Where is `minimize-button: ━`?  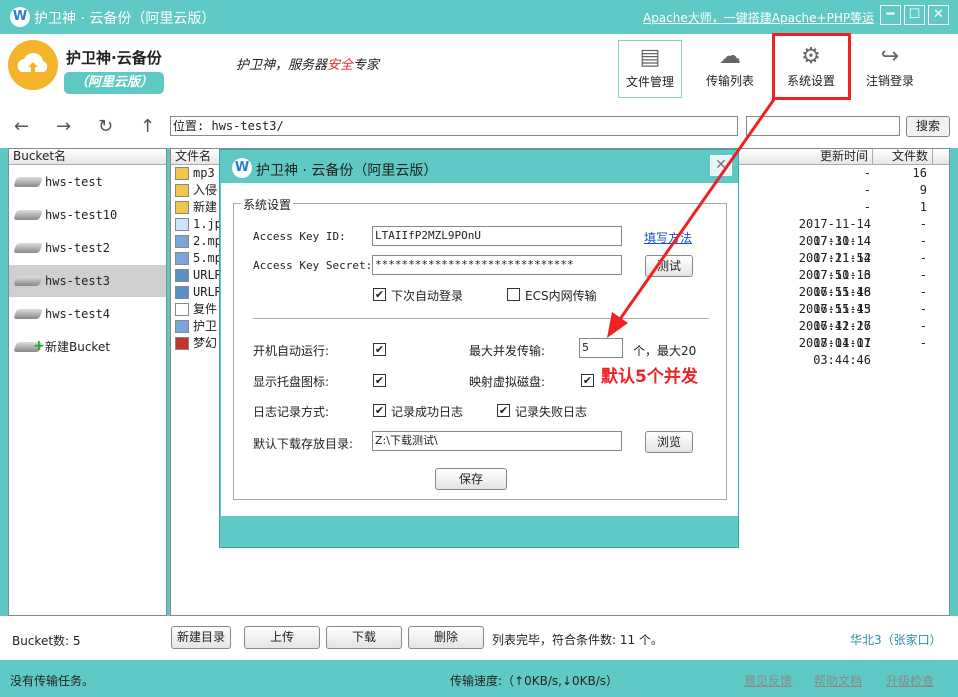 minimize-button: ━ is located at coordinates (890, 15).